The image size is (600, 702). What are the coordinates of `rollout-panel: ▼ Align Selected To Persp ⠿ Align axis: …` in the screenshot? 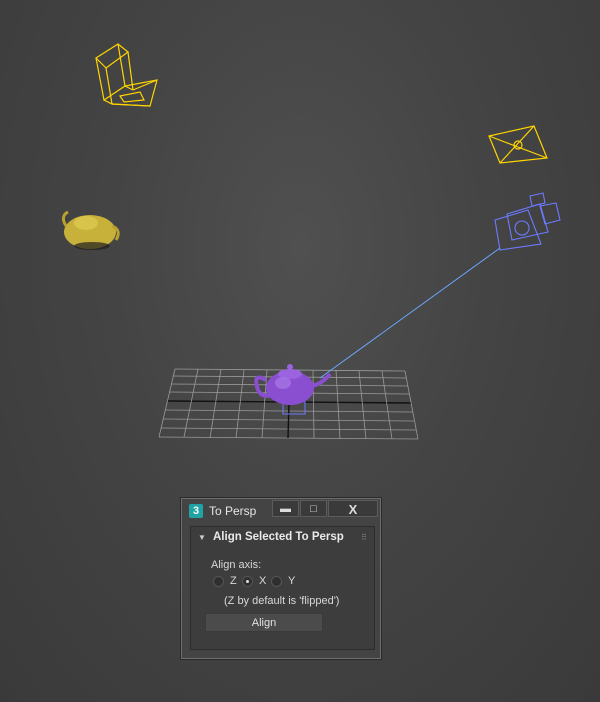 It's located at (282, 588).